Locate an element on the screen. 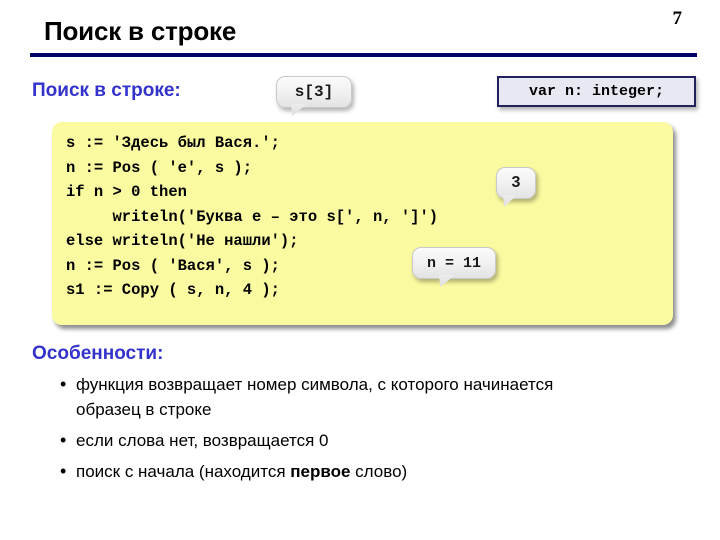 The image size is (720, 540). code-line: s := 'Здесь был Вася.'; is located at coordinates (173, 143).